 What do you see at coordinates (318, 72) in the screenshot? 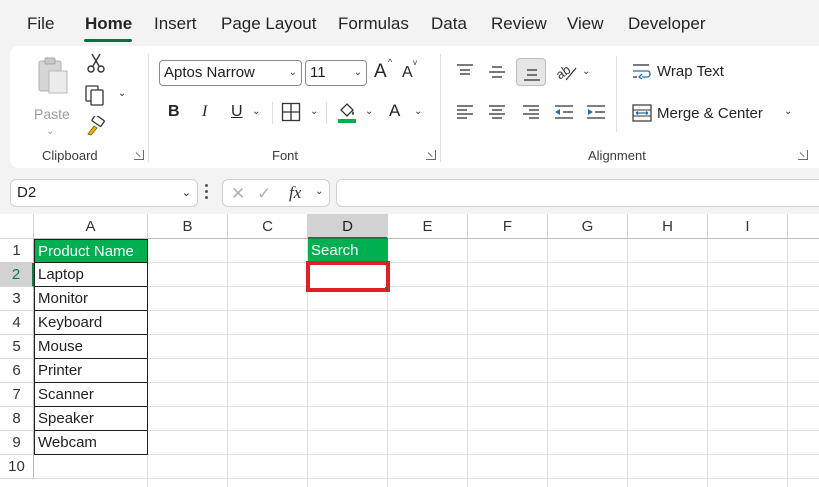
I see `font-size-value: 11` at bounding box center [318, 72].